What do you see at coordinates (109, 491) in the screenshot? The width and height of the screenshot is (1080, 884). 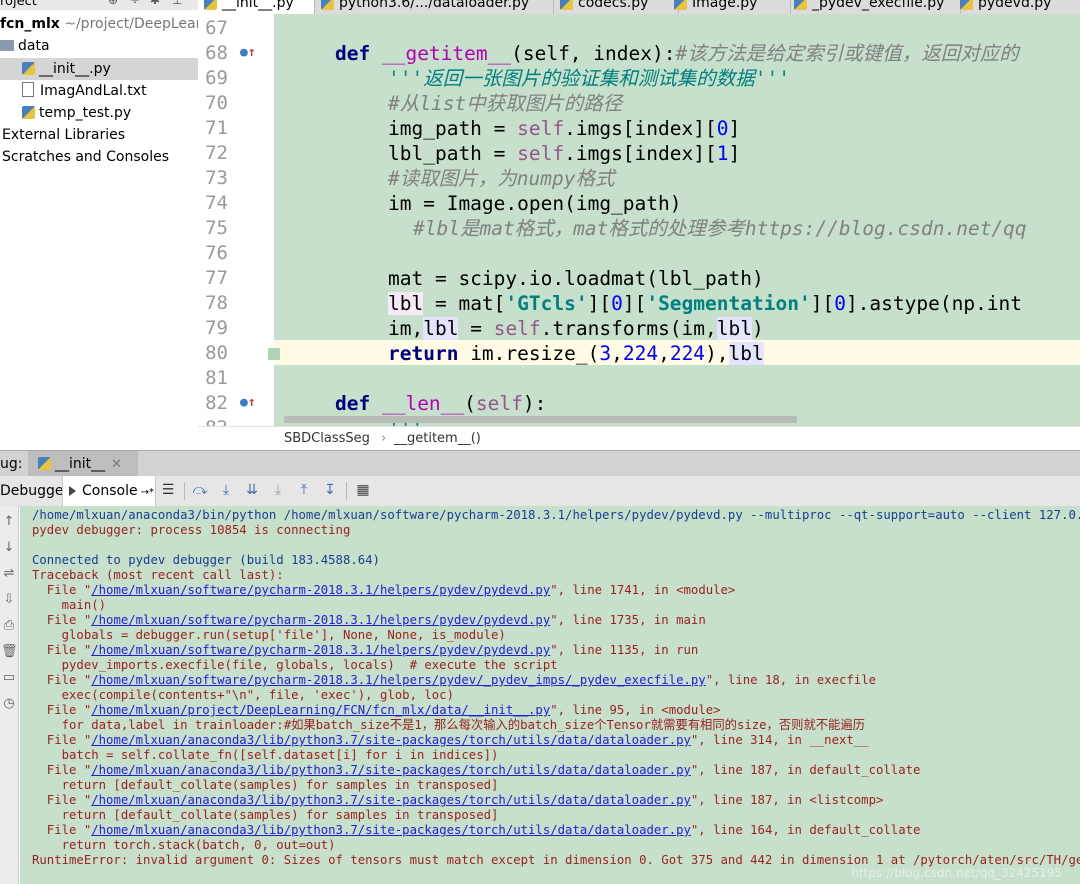 I see `tab-console: Console →*` at bounding box center [109, 491].